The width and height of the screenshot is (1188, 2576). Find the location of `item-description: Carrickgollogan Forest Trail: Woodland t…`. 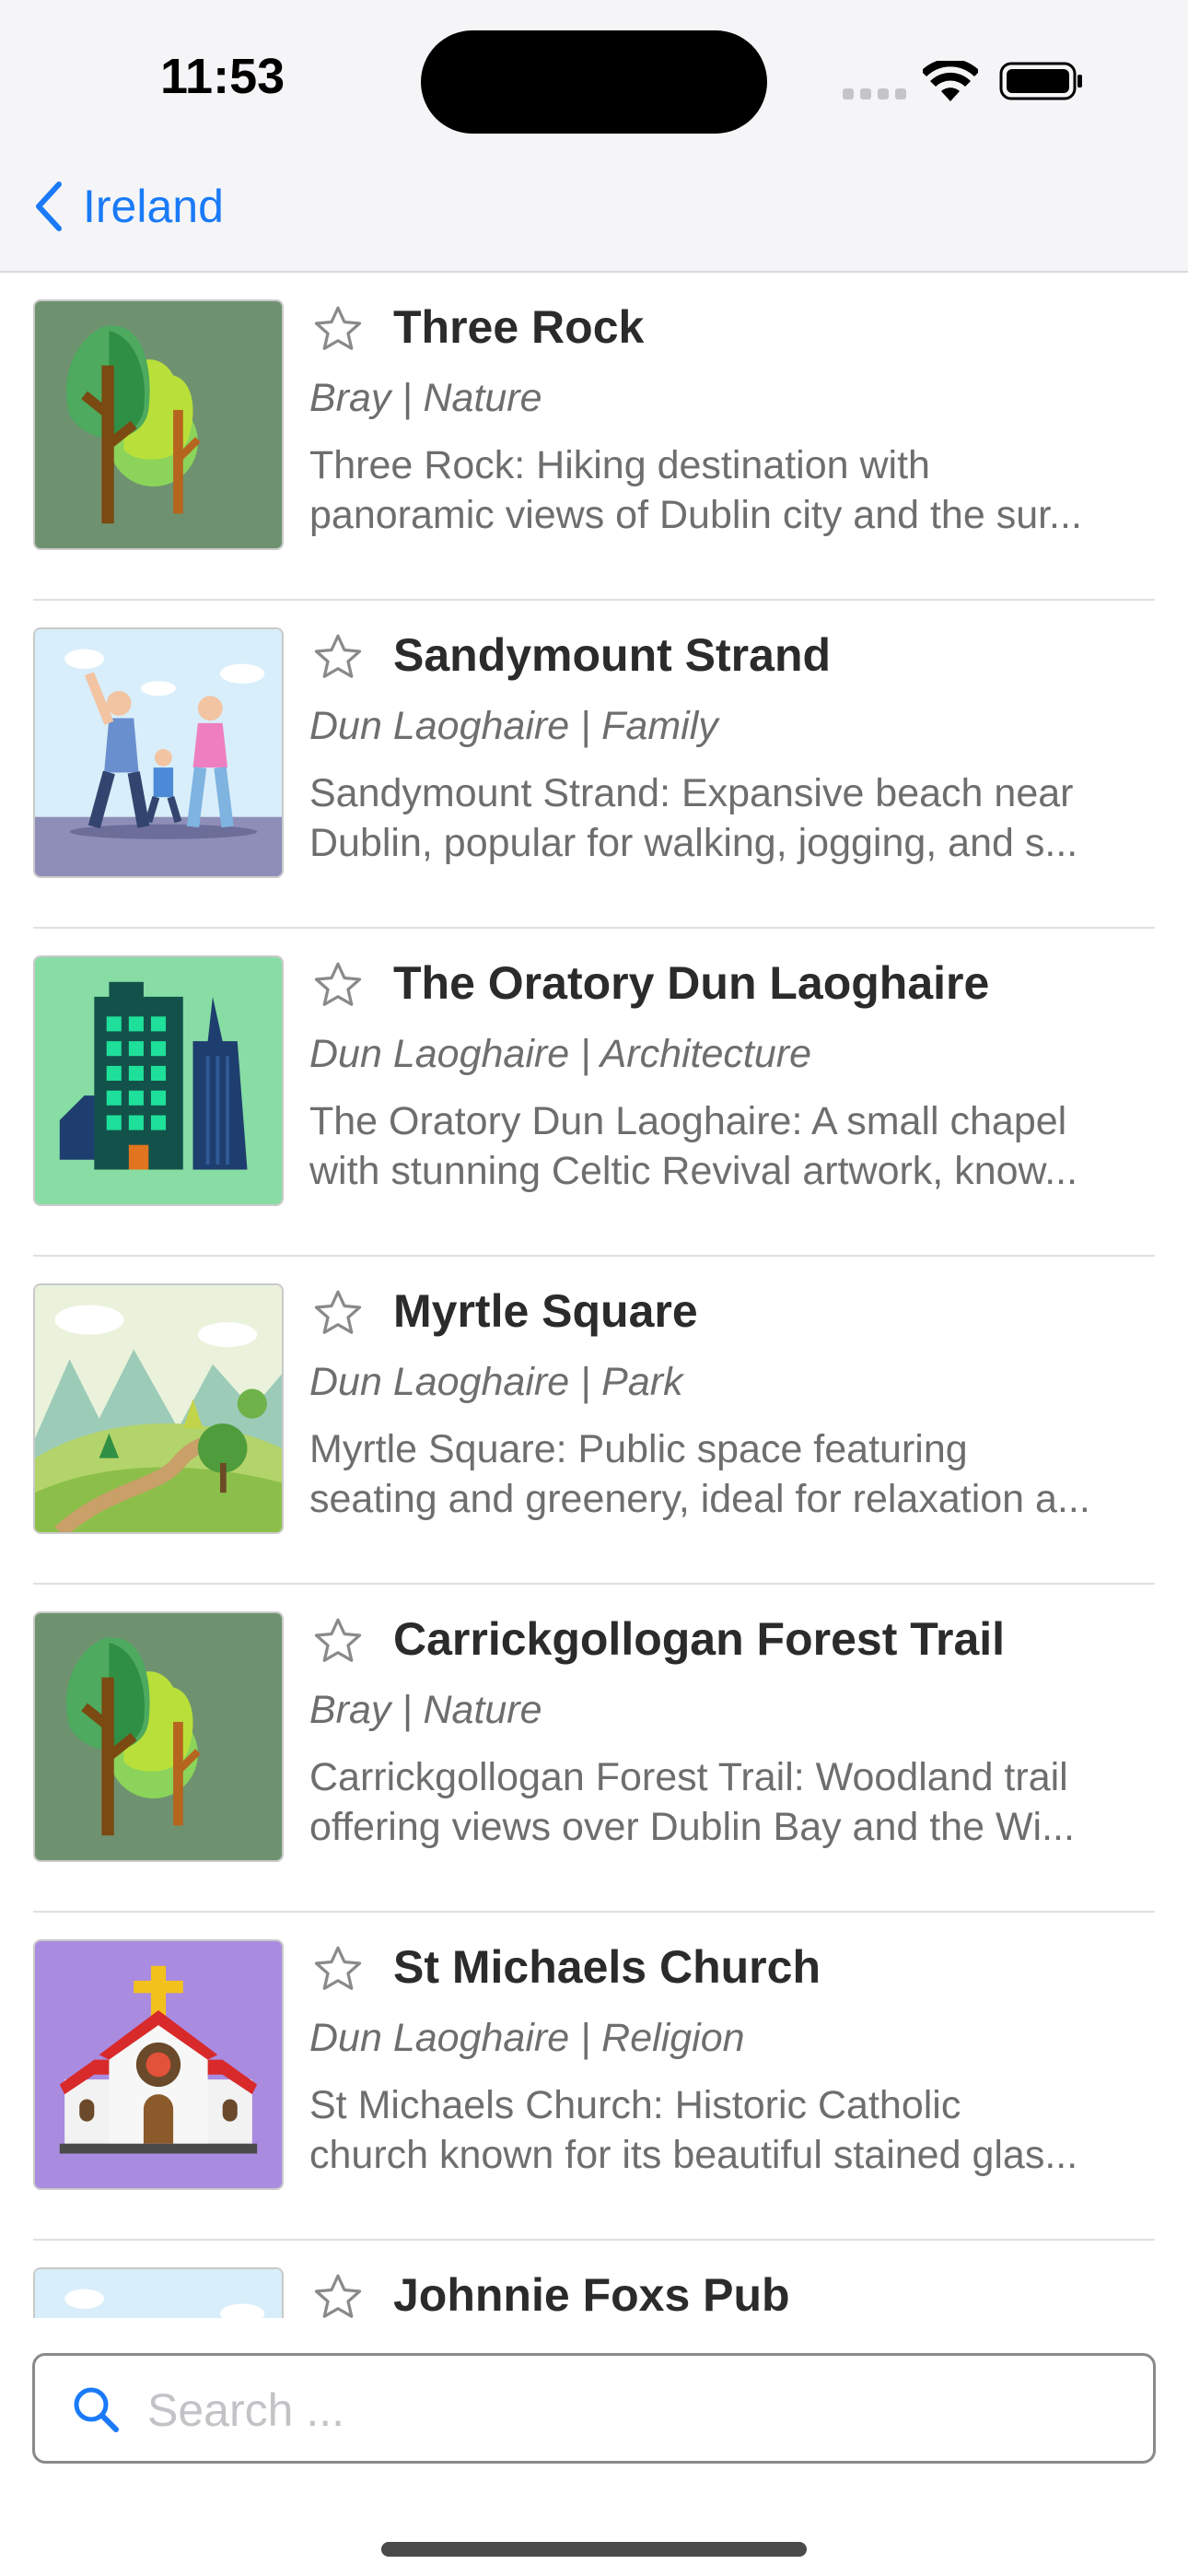

item-description: Carrickgollogan Forest Trail: Woodland t… is located at coordinates (723, 1802).